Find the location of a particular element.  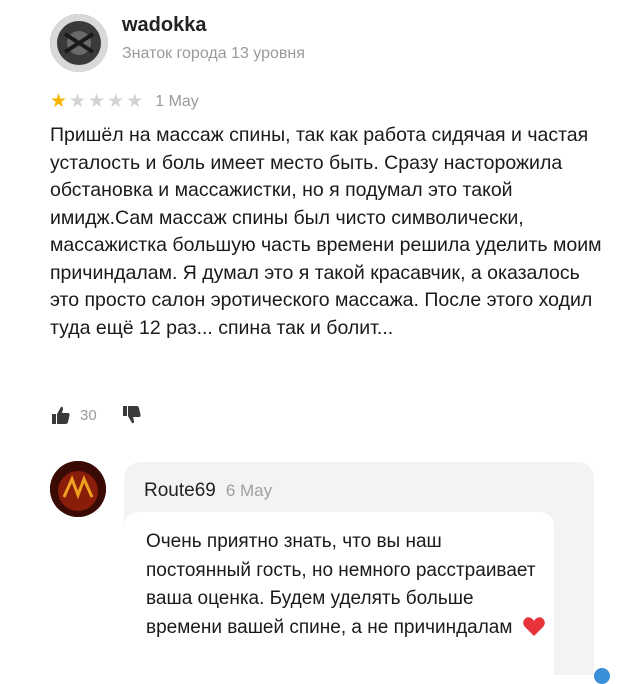

reply-avatar is located at coordinates (78, 489).